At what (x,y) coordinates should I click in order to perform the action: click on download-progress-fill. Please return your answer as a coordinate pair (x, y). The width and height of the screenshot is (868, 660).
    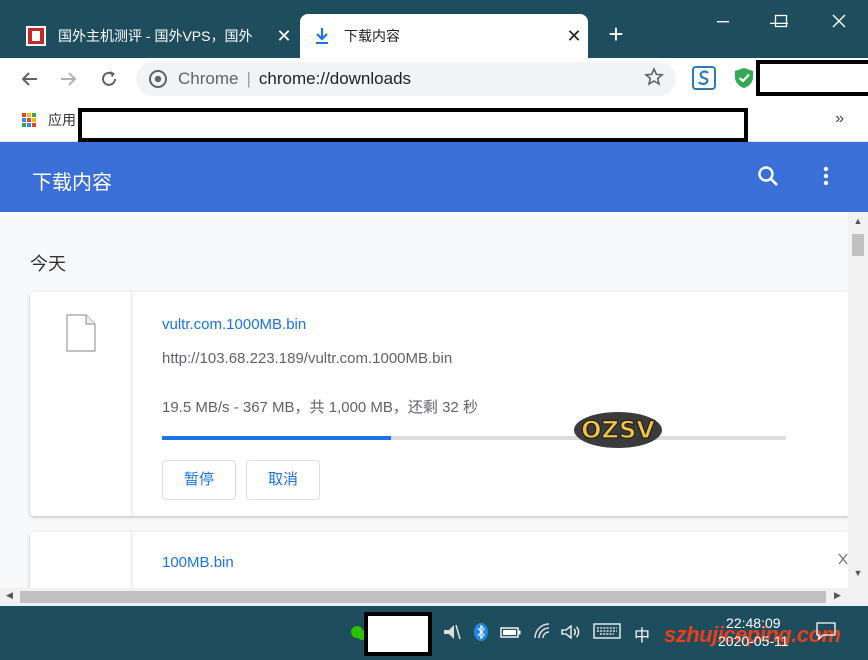
    Looking at the image, I should click on (276, 438).